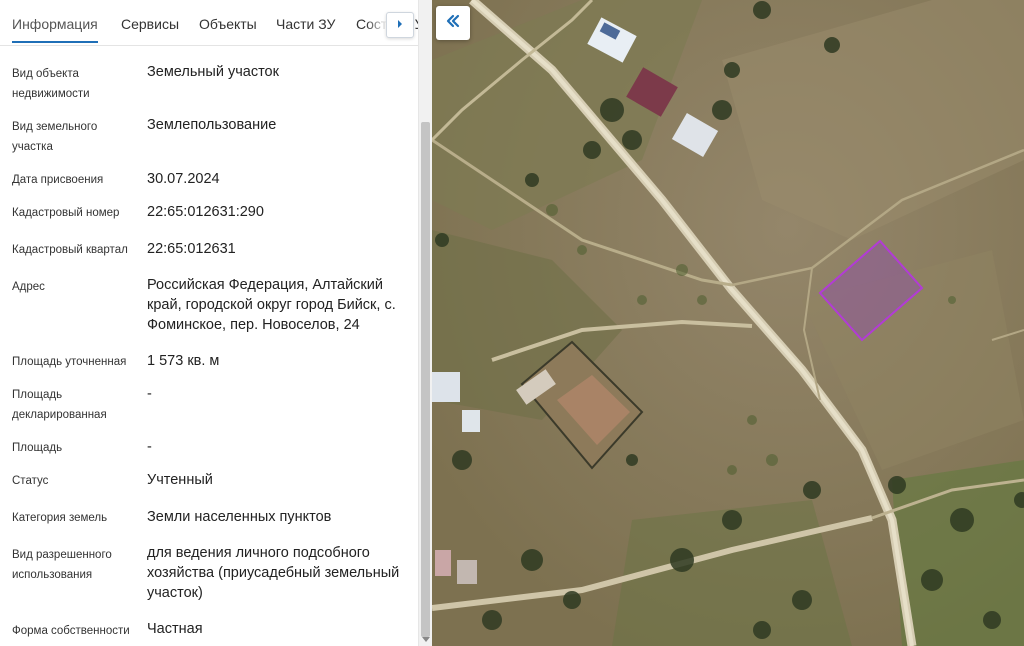 The height and width of the screenshot is (646, 1024). I want to click on property-label: Дата присвоения, so click(58, 180).